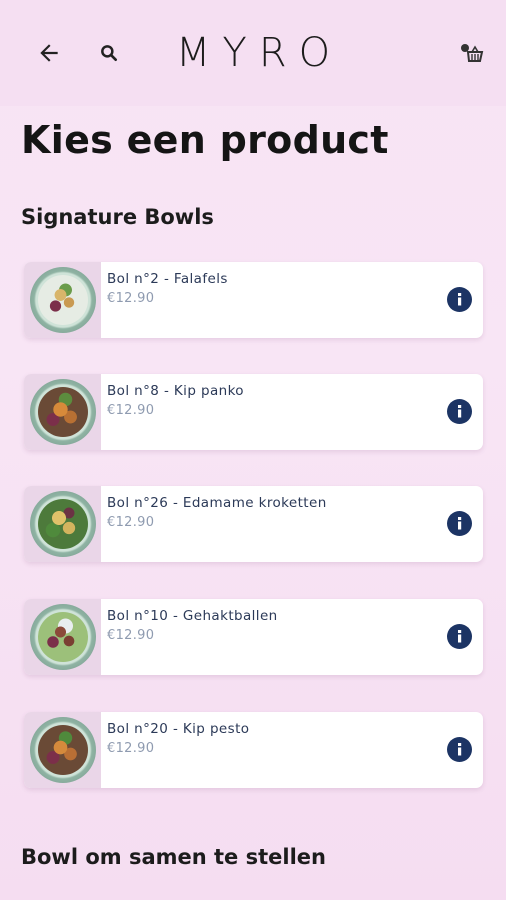 Image resolution: width=506 pixels, height=900 pixels. What do you see at coordinates (253, 750) in the screenshot?
I see `product-card: Bol n°20 - Kip pesto €12.90` at bounding box center [253, 750].